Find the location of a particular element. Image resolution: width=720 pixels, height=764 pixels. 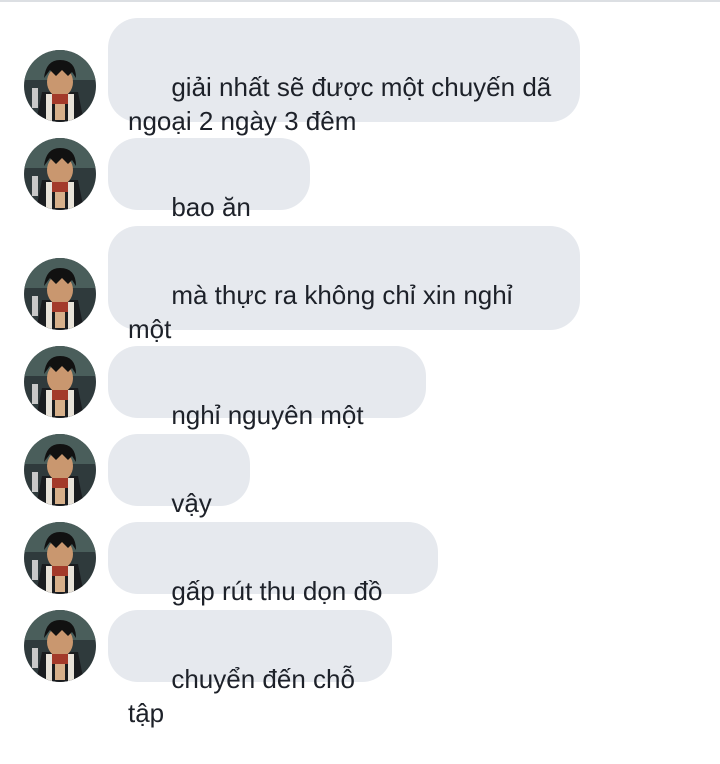

top-divider is located at coordinates (360, 1).